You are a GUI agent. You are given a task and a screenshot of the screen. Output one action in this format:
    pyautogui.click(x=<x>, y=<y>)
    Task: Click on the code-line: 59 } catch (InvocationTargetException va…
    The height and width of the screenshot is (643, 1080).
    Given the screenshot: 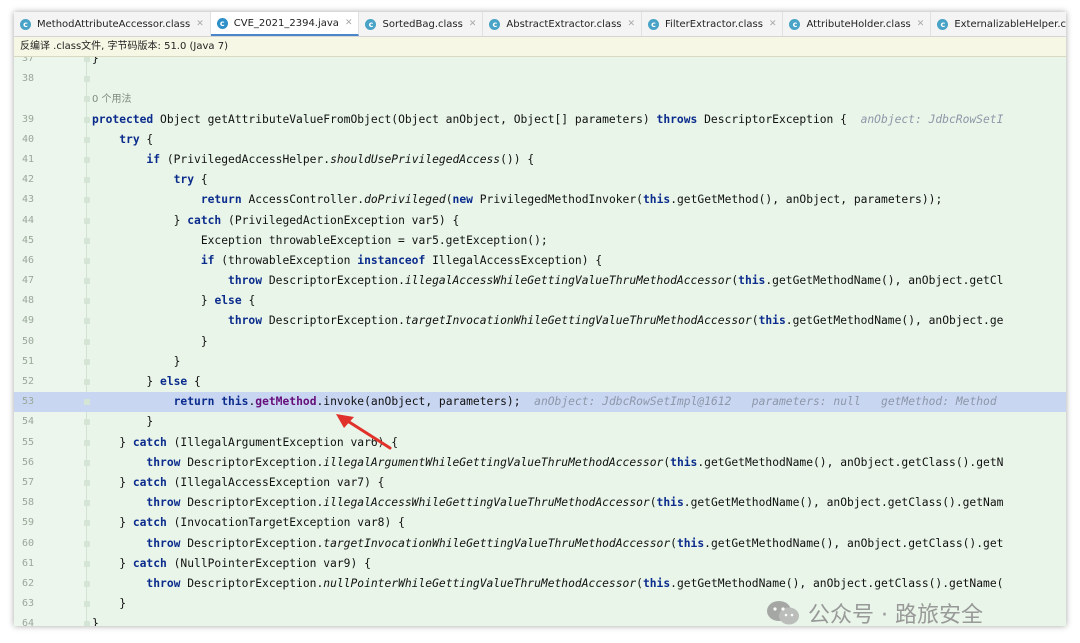 What is the action you would take?
    pyautogui.click(x=540, y=523)
    